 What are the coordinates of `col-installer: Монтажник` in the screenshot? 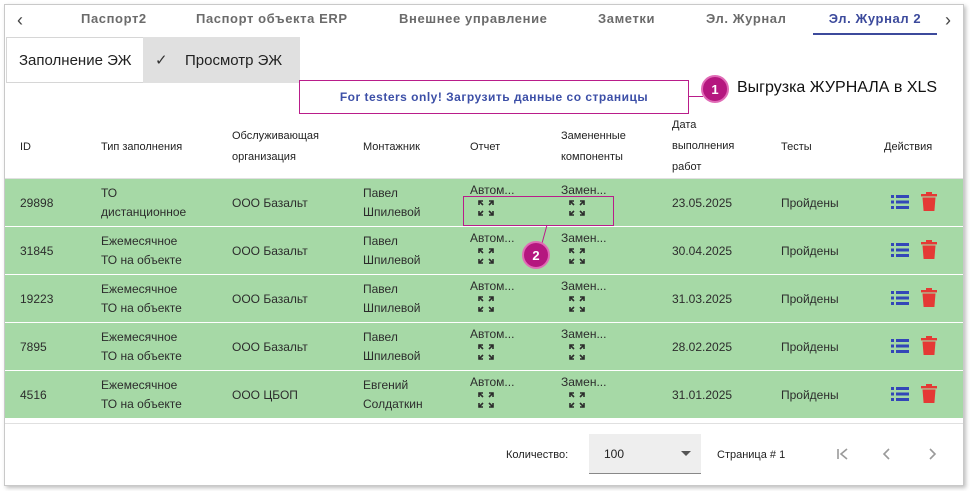 It's located at (391, 147).